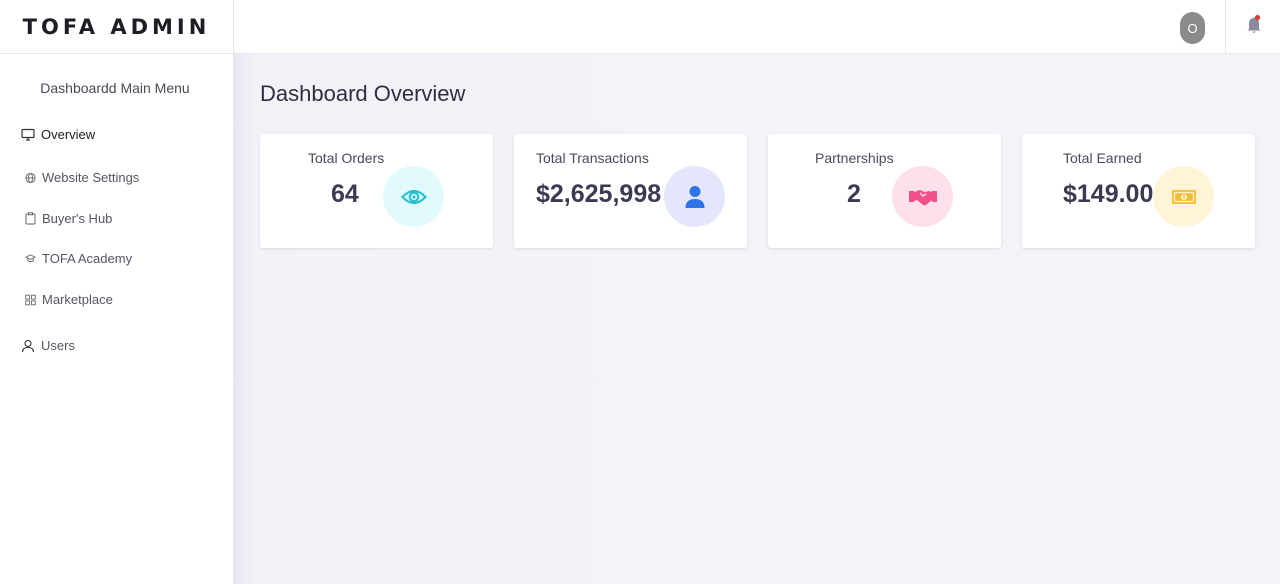 The height and width of the screenshot is (584, 1280). I want to click on sidebar-item-website-settings: Website Settings, so click(82, 177).